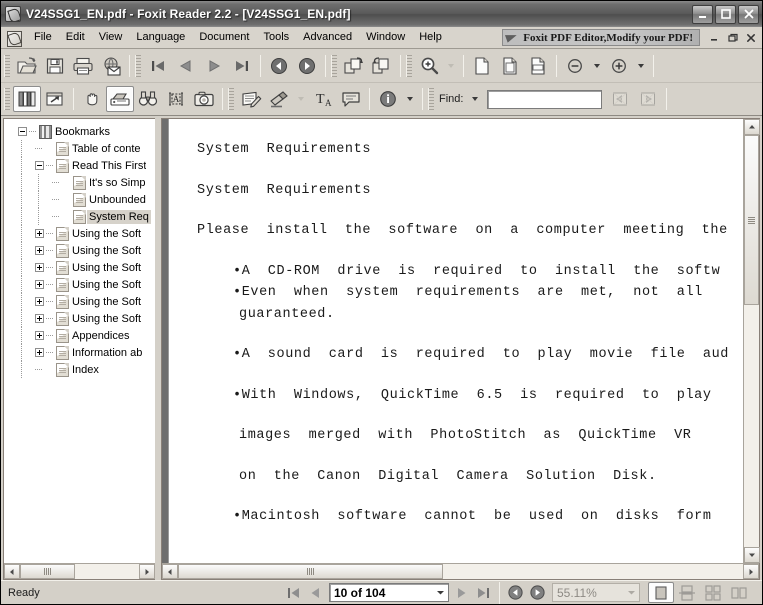 The image size is (763, 605). Describe the element at coordinates (388, 99) in the screenshot. I see `document-info-button` at that location.